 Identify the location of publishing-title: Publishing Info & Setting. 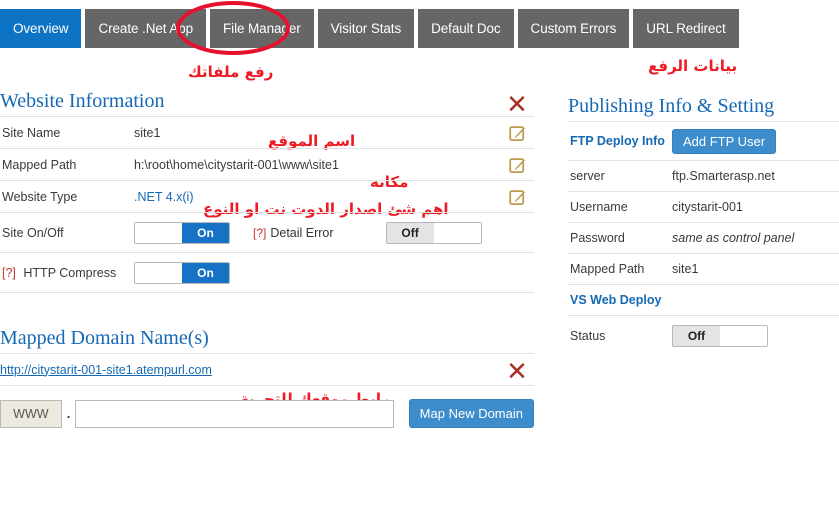
(671, 106).